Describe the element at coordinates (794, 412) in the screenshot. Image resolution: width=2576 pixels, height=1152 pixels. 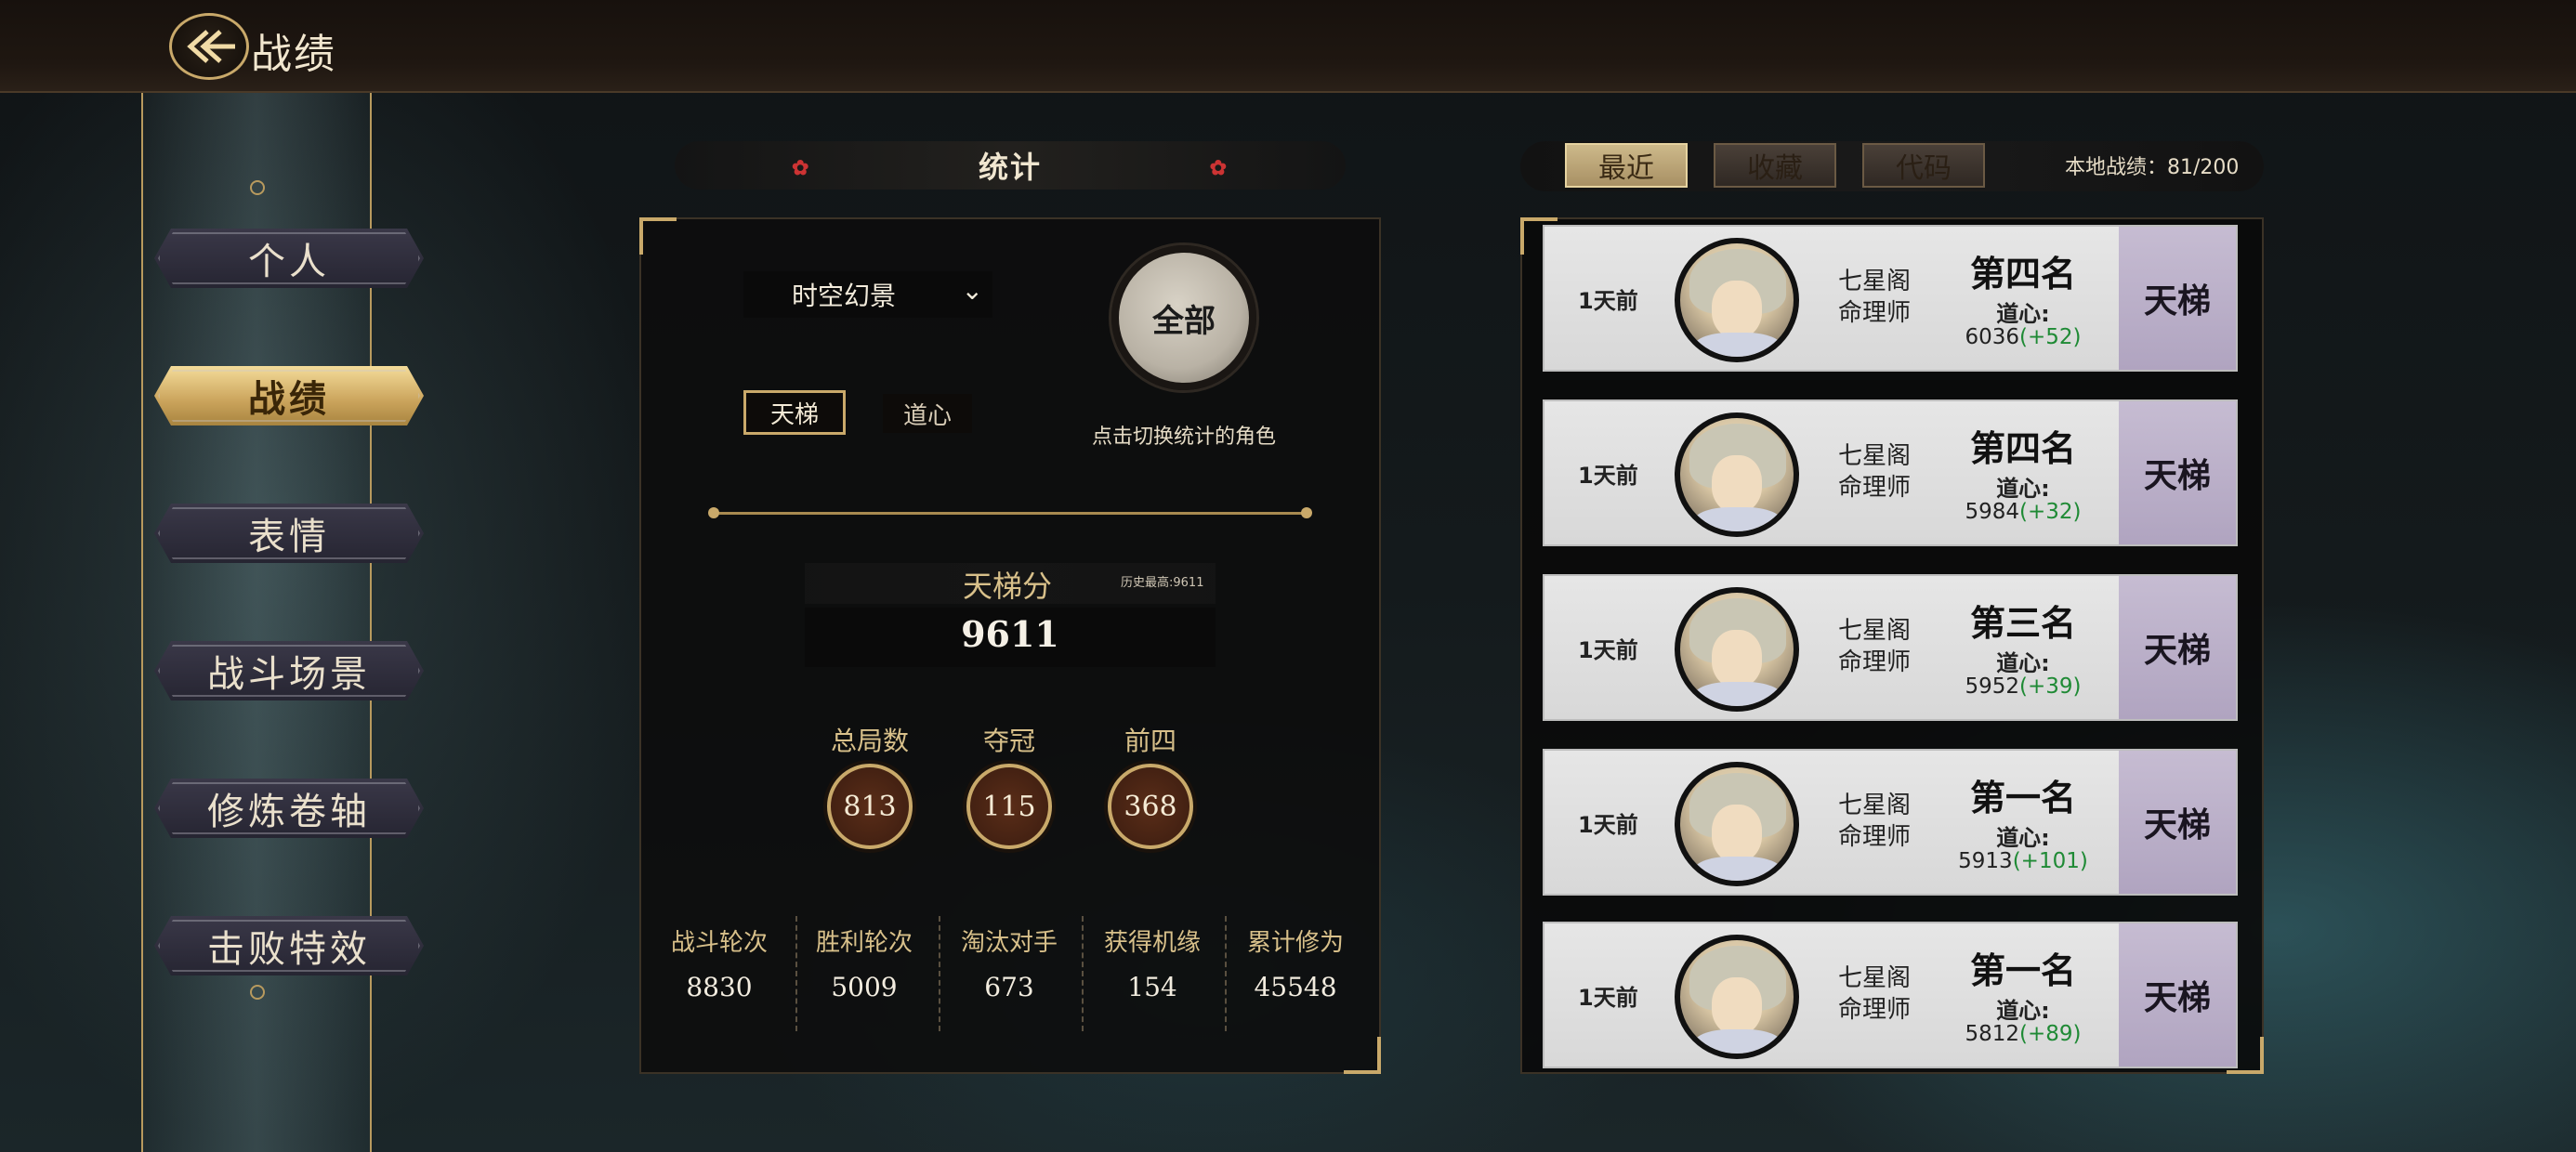
I see `tab-ladder: 天梯` at that location.